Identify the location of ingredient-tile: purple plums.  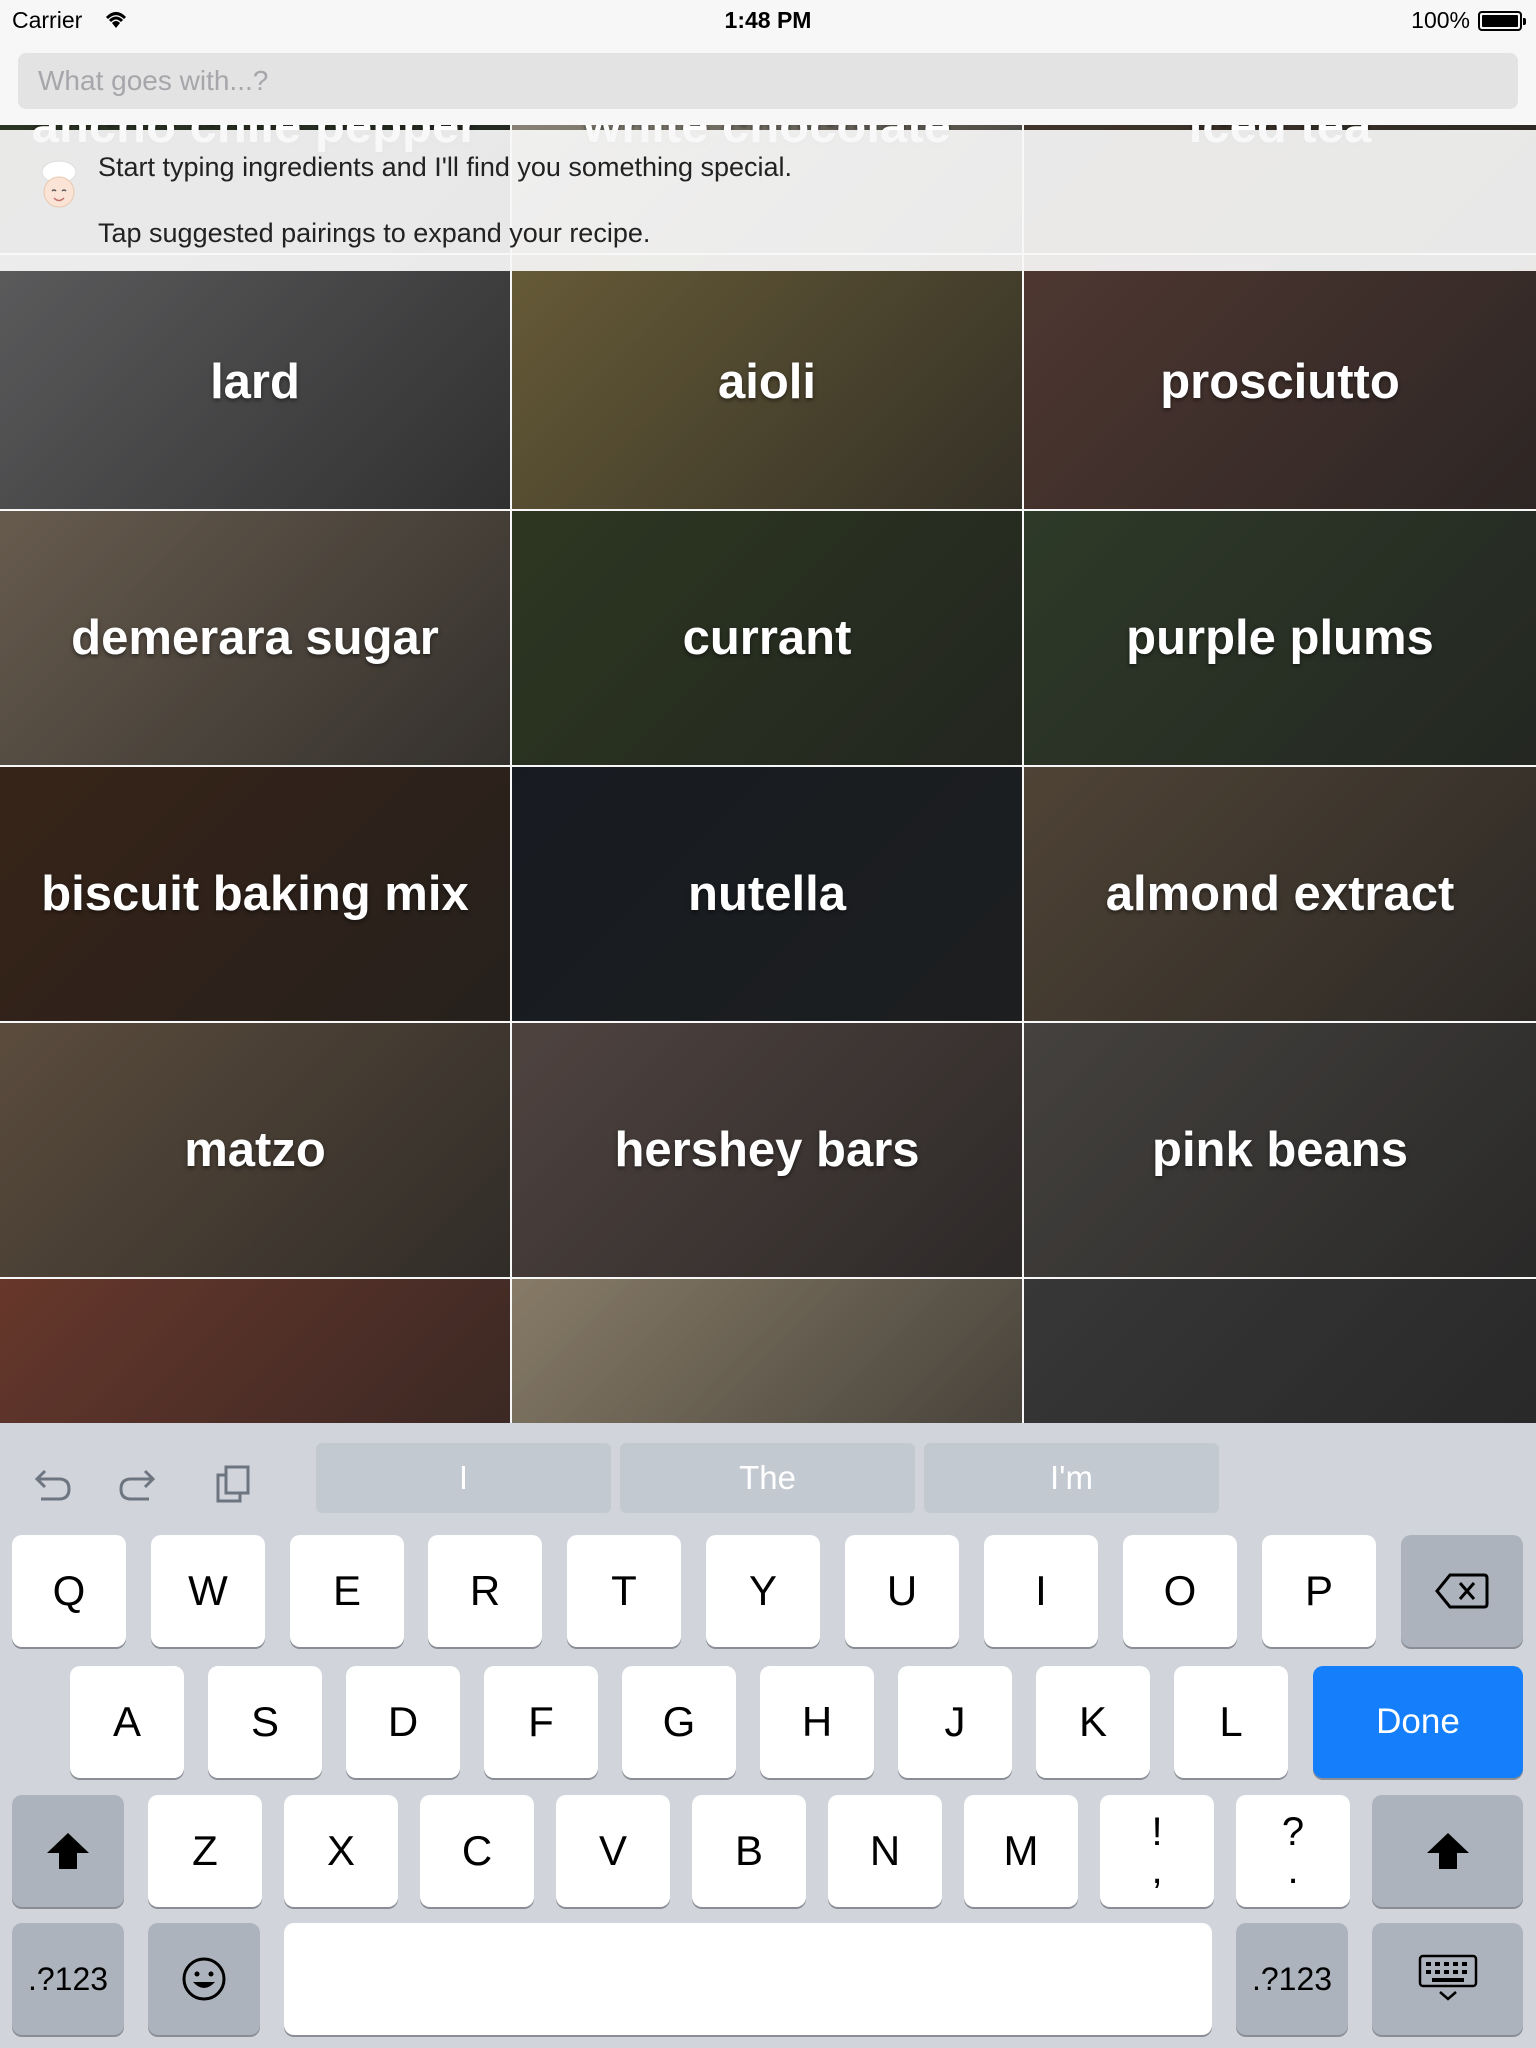
(1280, 638).